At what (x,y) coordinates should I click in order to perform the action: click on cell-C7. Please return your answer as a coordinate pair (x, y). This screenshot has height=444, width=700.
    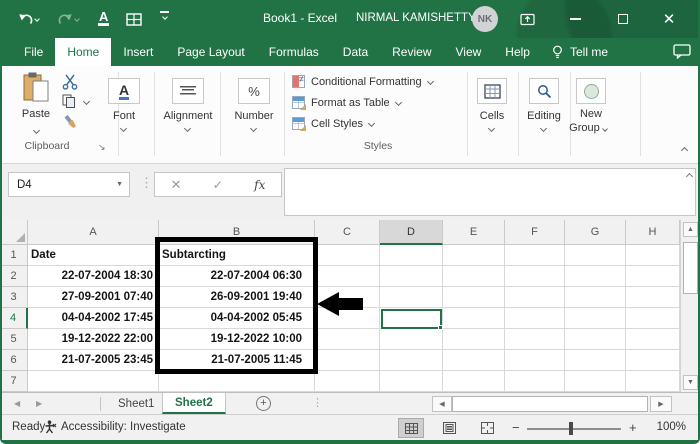
    Looking at the image, I should click on (347, 381).